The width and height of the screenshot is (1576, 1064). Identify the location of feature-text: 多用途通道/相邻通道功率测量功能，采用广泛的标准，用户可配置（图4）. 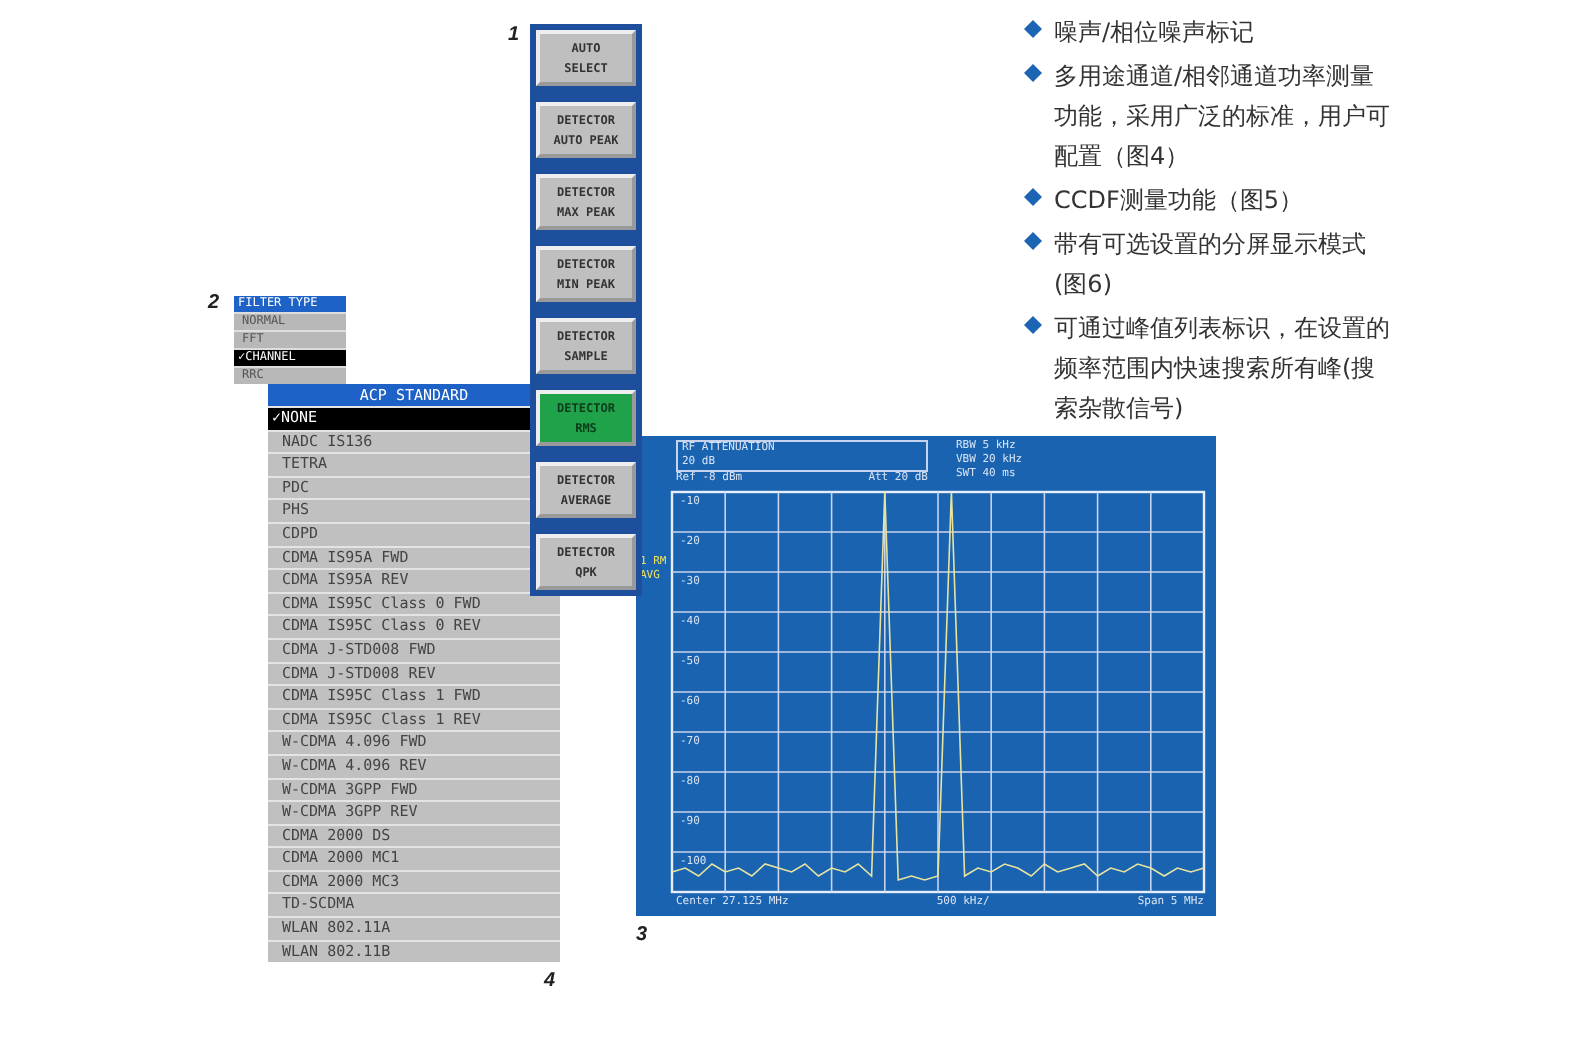
(1223, 117).